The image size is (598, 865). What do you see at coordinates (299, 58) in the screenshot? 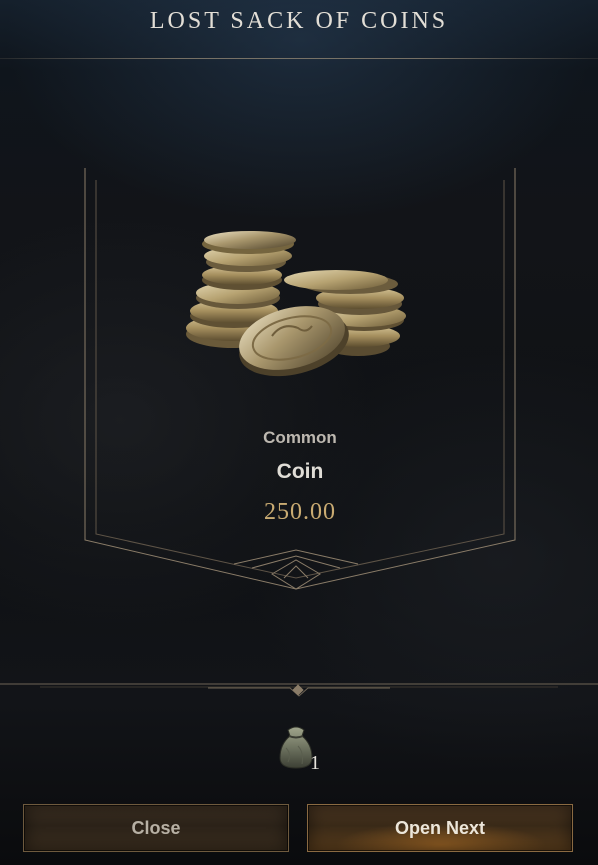
I see `title-divider` at bounding box center [299, 58].